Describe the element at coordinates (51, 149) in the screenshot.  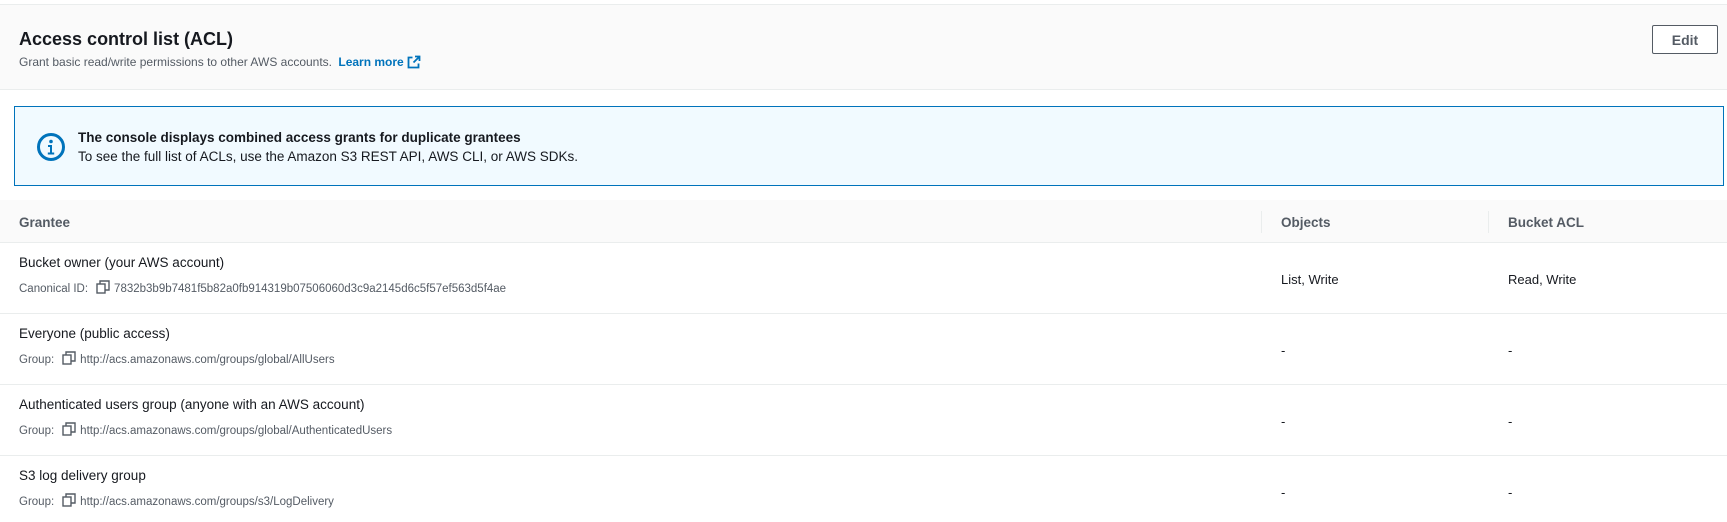
I see `info-icon` at that location.